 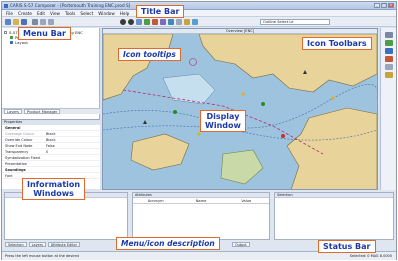 What do you see at coordinates (25, 13) in the screenshot?
I see `menu-create: Create` at bounding box center [25, 13].